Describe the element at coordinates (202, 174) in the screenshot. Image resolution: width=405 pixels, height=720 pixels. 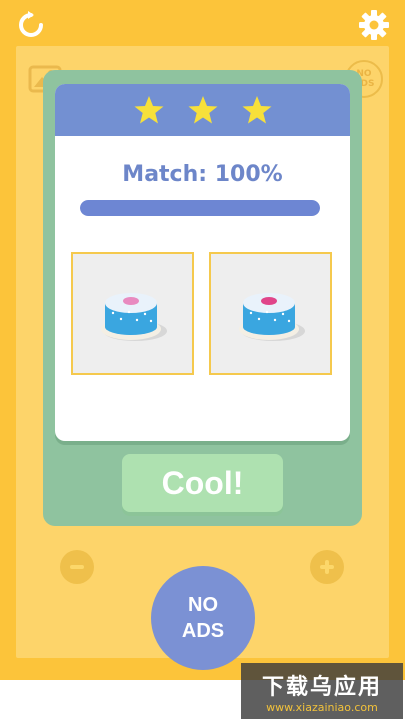
I see `match-score: Match: 100%` at that location.